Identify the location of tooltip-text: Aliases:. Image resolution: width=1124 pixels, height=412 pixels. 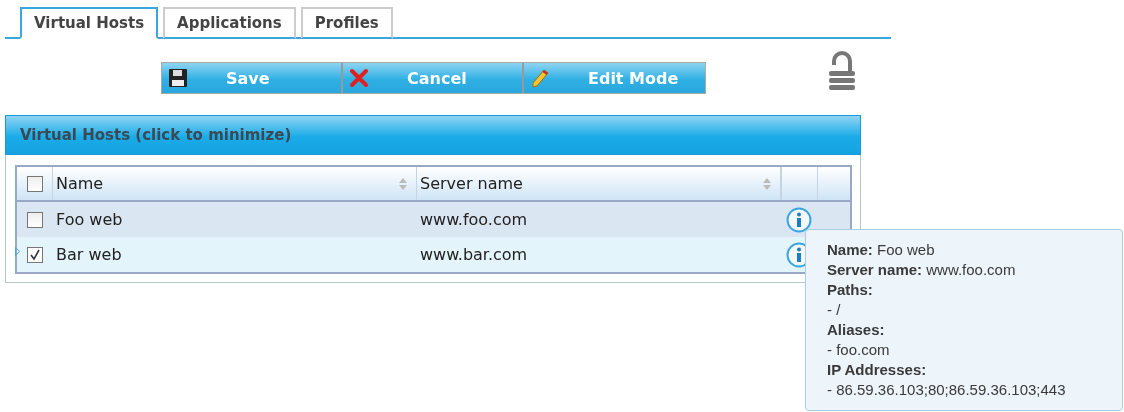
(856, 330).